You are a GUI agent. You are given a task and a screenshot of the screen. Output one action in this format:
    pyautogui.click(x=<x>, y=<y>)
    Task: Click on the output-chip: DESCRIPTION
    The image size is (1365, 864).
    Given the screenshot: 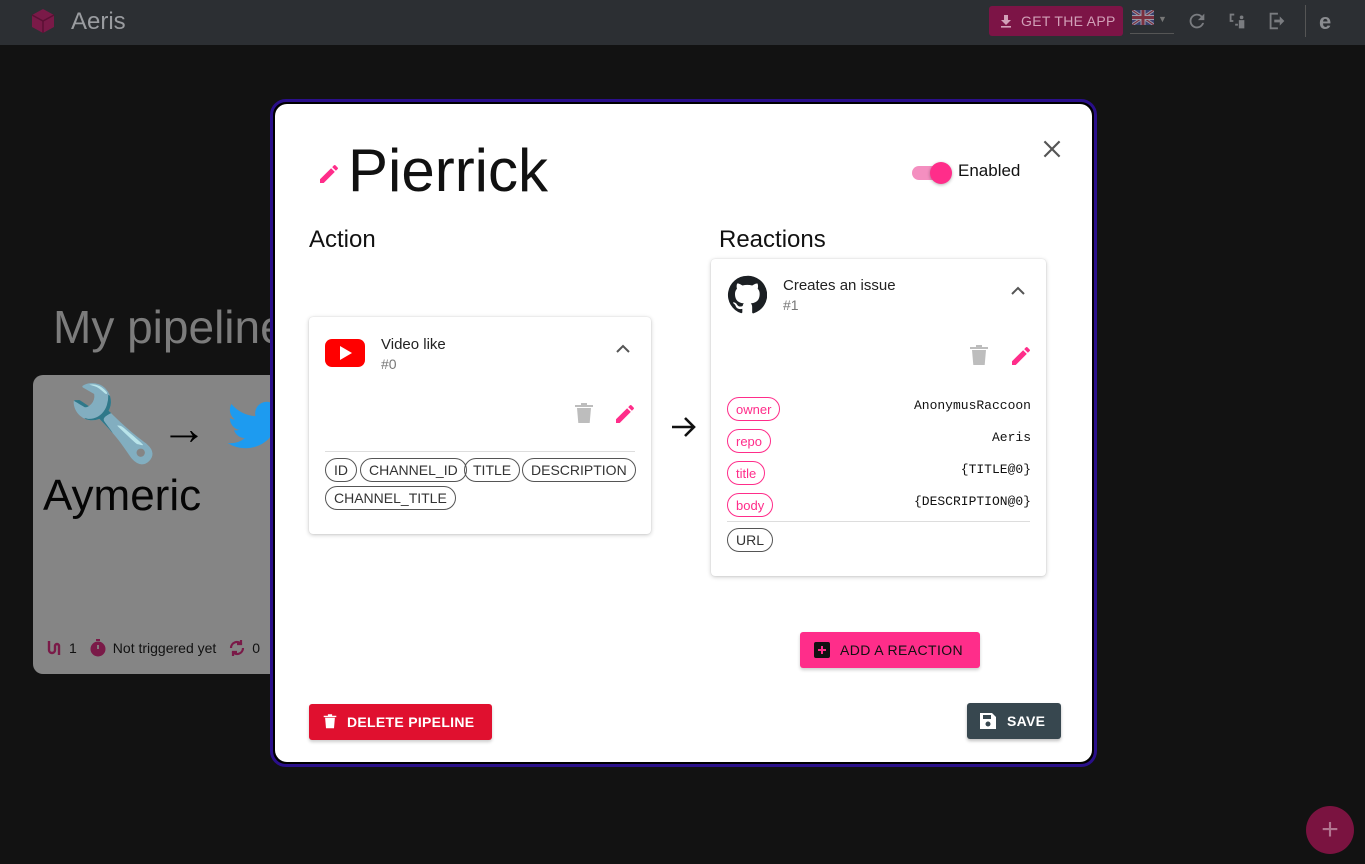 What is the action you would take?
    pyautogui.click(x=579, y=470)
    